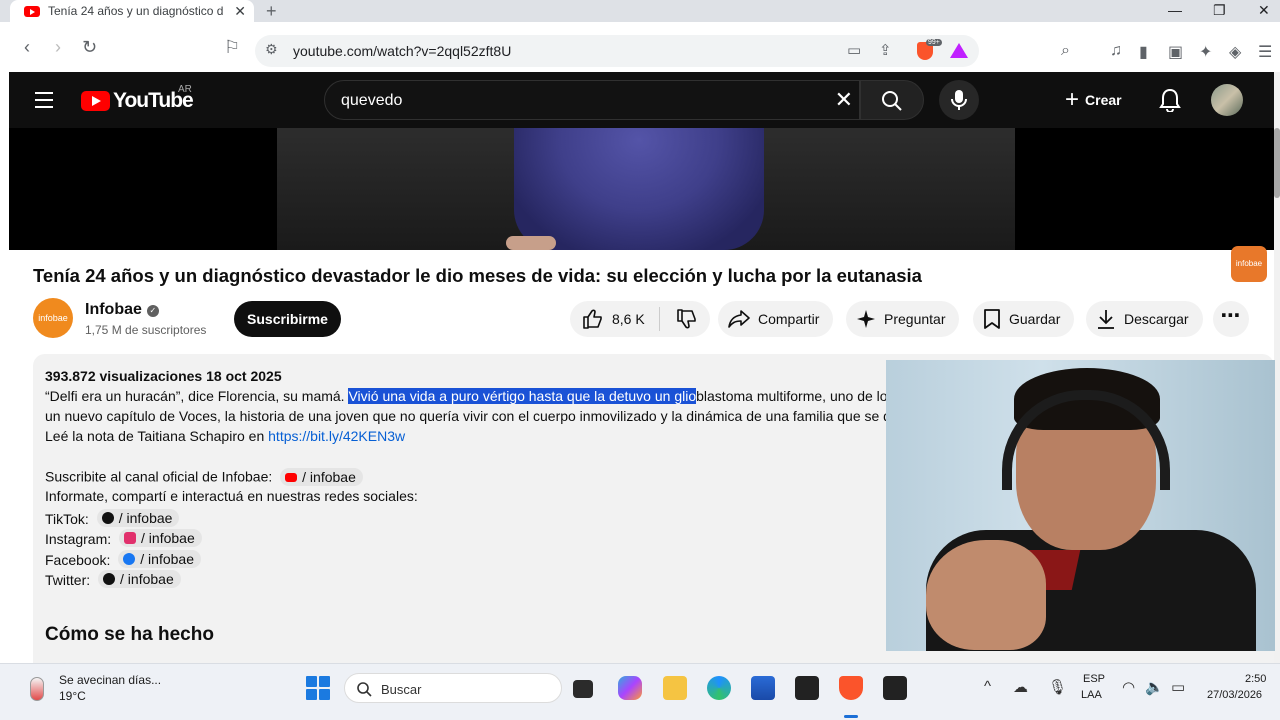 The image size is (1280, 720). I want to click on address-bar: ⚙ youtube.com/watch?v=2qql52zft8U ▭ ⇪, so click(617, 51).